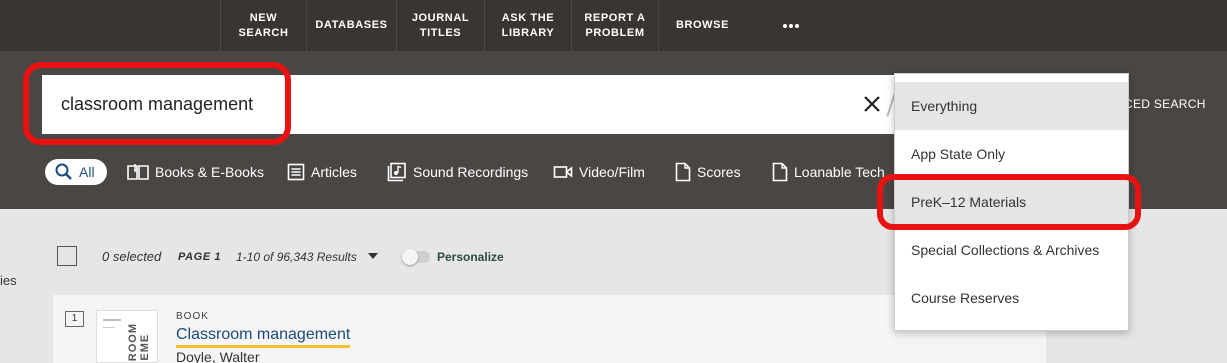 This screenshot has width=1227, height=363. I want to click on filter-loanable-tech-label: Loanable Tech, so click(839, 172).